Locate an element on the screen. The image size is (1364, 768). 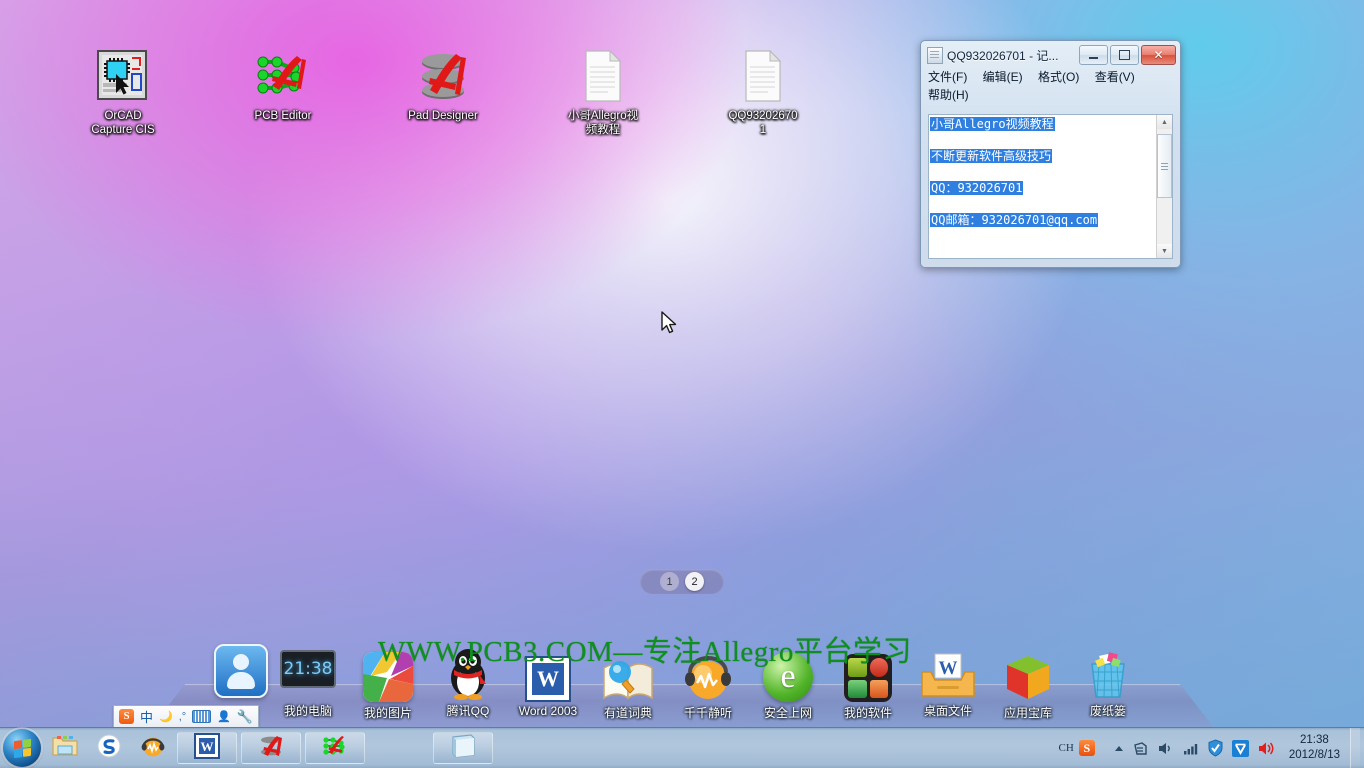
quicklaunch-explorer is located at coordinates (65, 748).